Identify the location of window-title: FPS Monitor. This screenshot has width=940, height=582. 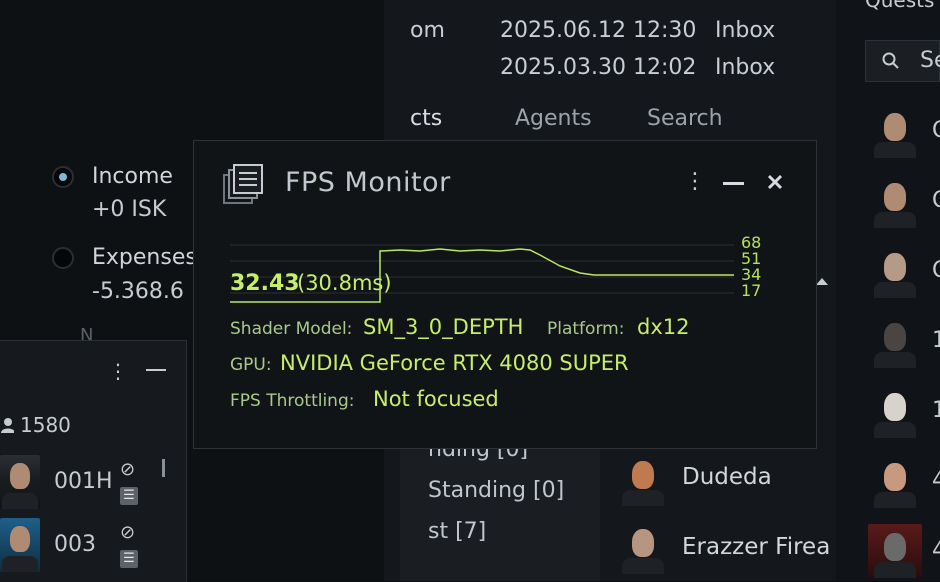
(368, 182).